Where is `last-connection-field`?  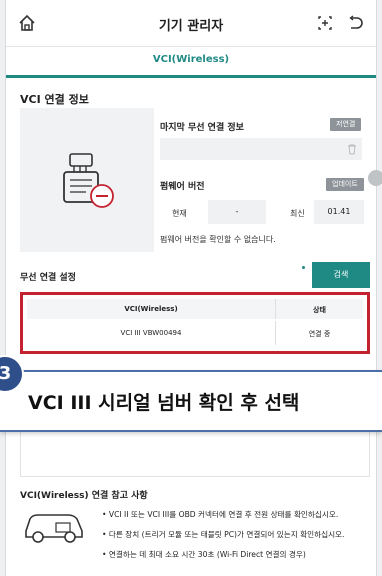 last-connection-field is located at coordinates (261, 149).